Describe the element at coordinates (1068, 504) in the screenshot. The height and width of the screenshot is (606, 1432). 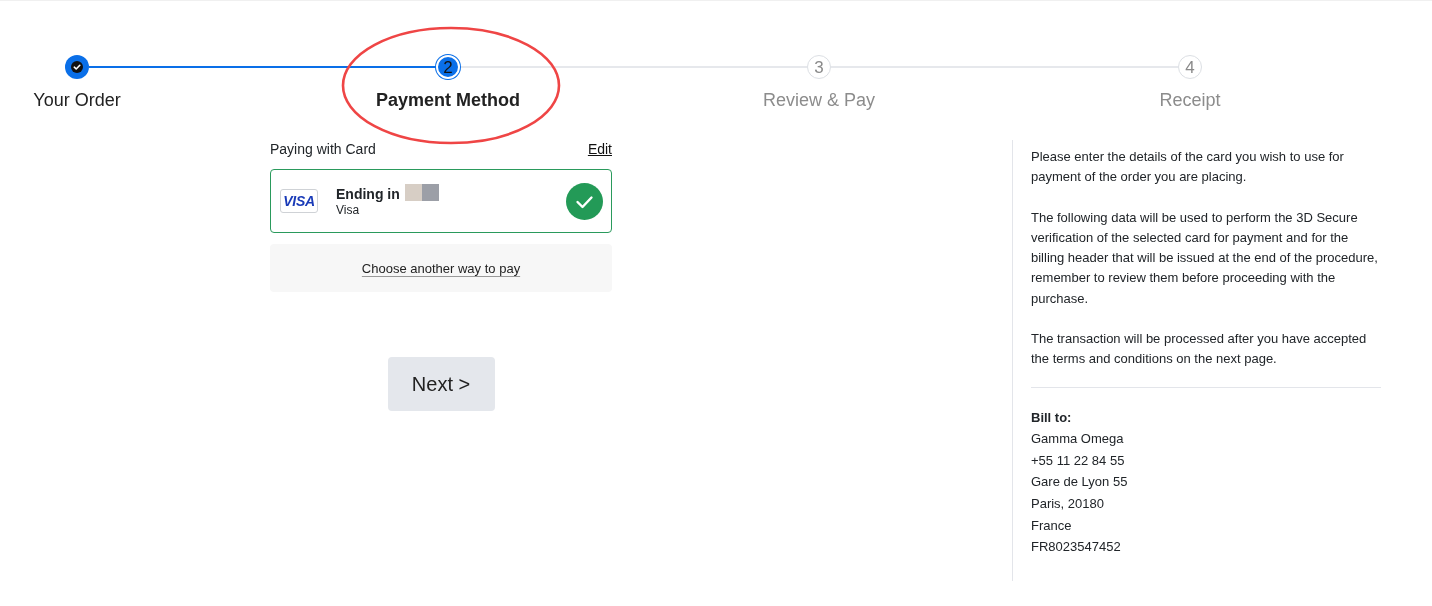
I see `billing-detail: Paris, 20180` at that location.